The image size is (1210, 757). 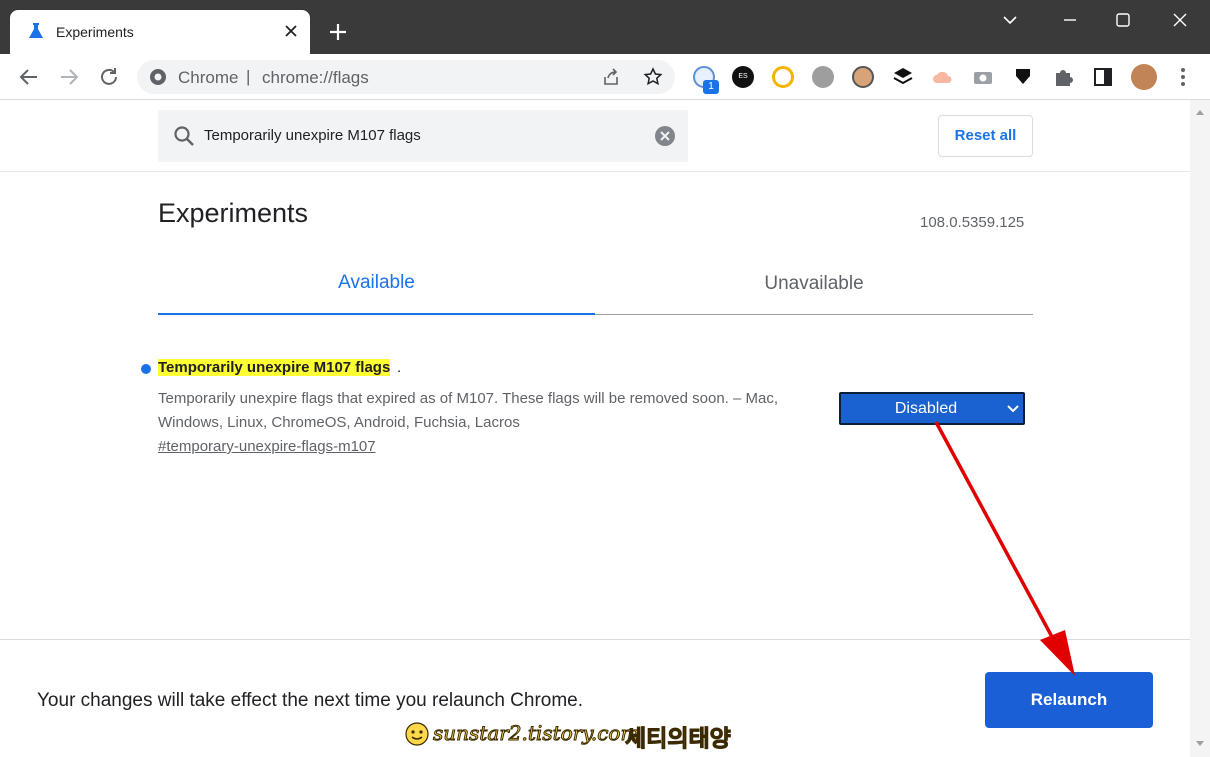 I want to click on extension-bulb-icon, so click(x=783, y=77).